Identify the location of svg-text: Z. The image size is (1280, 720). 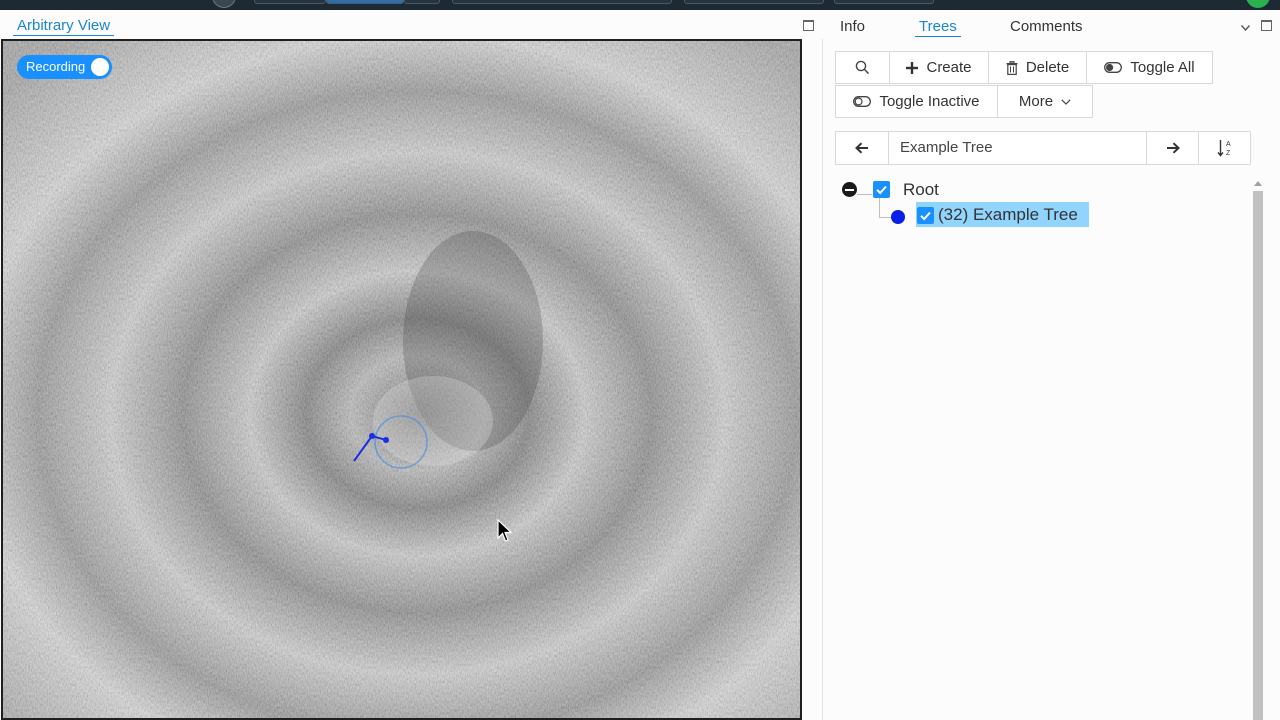
(1228, 153).